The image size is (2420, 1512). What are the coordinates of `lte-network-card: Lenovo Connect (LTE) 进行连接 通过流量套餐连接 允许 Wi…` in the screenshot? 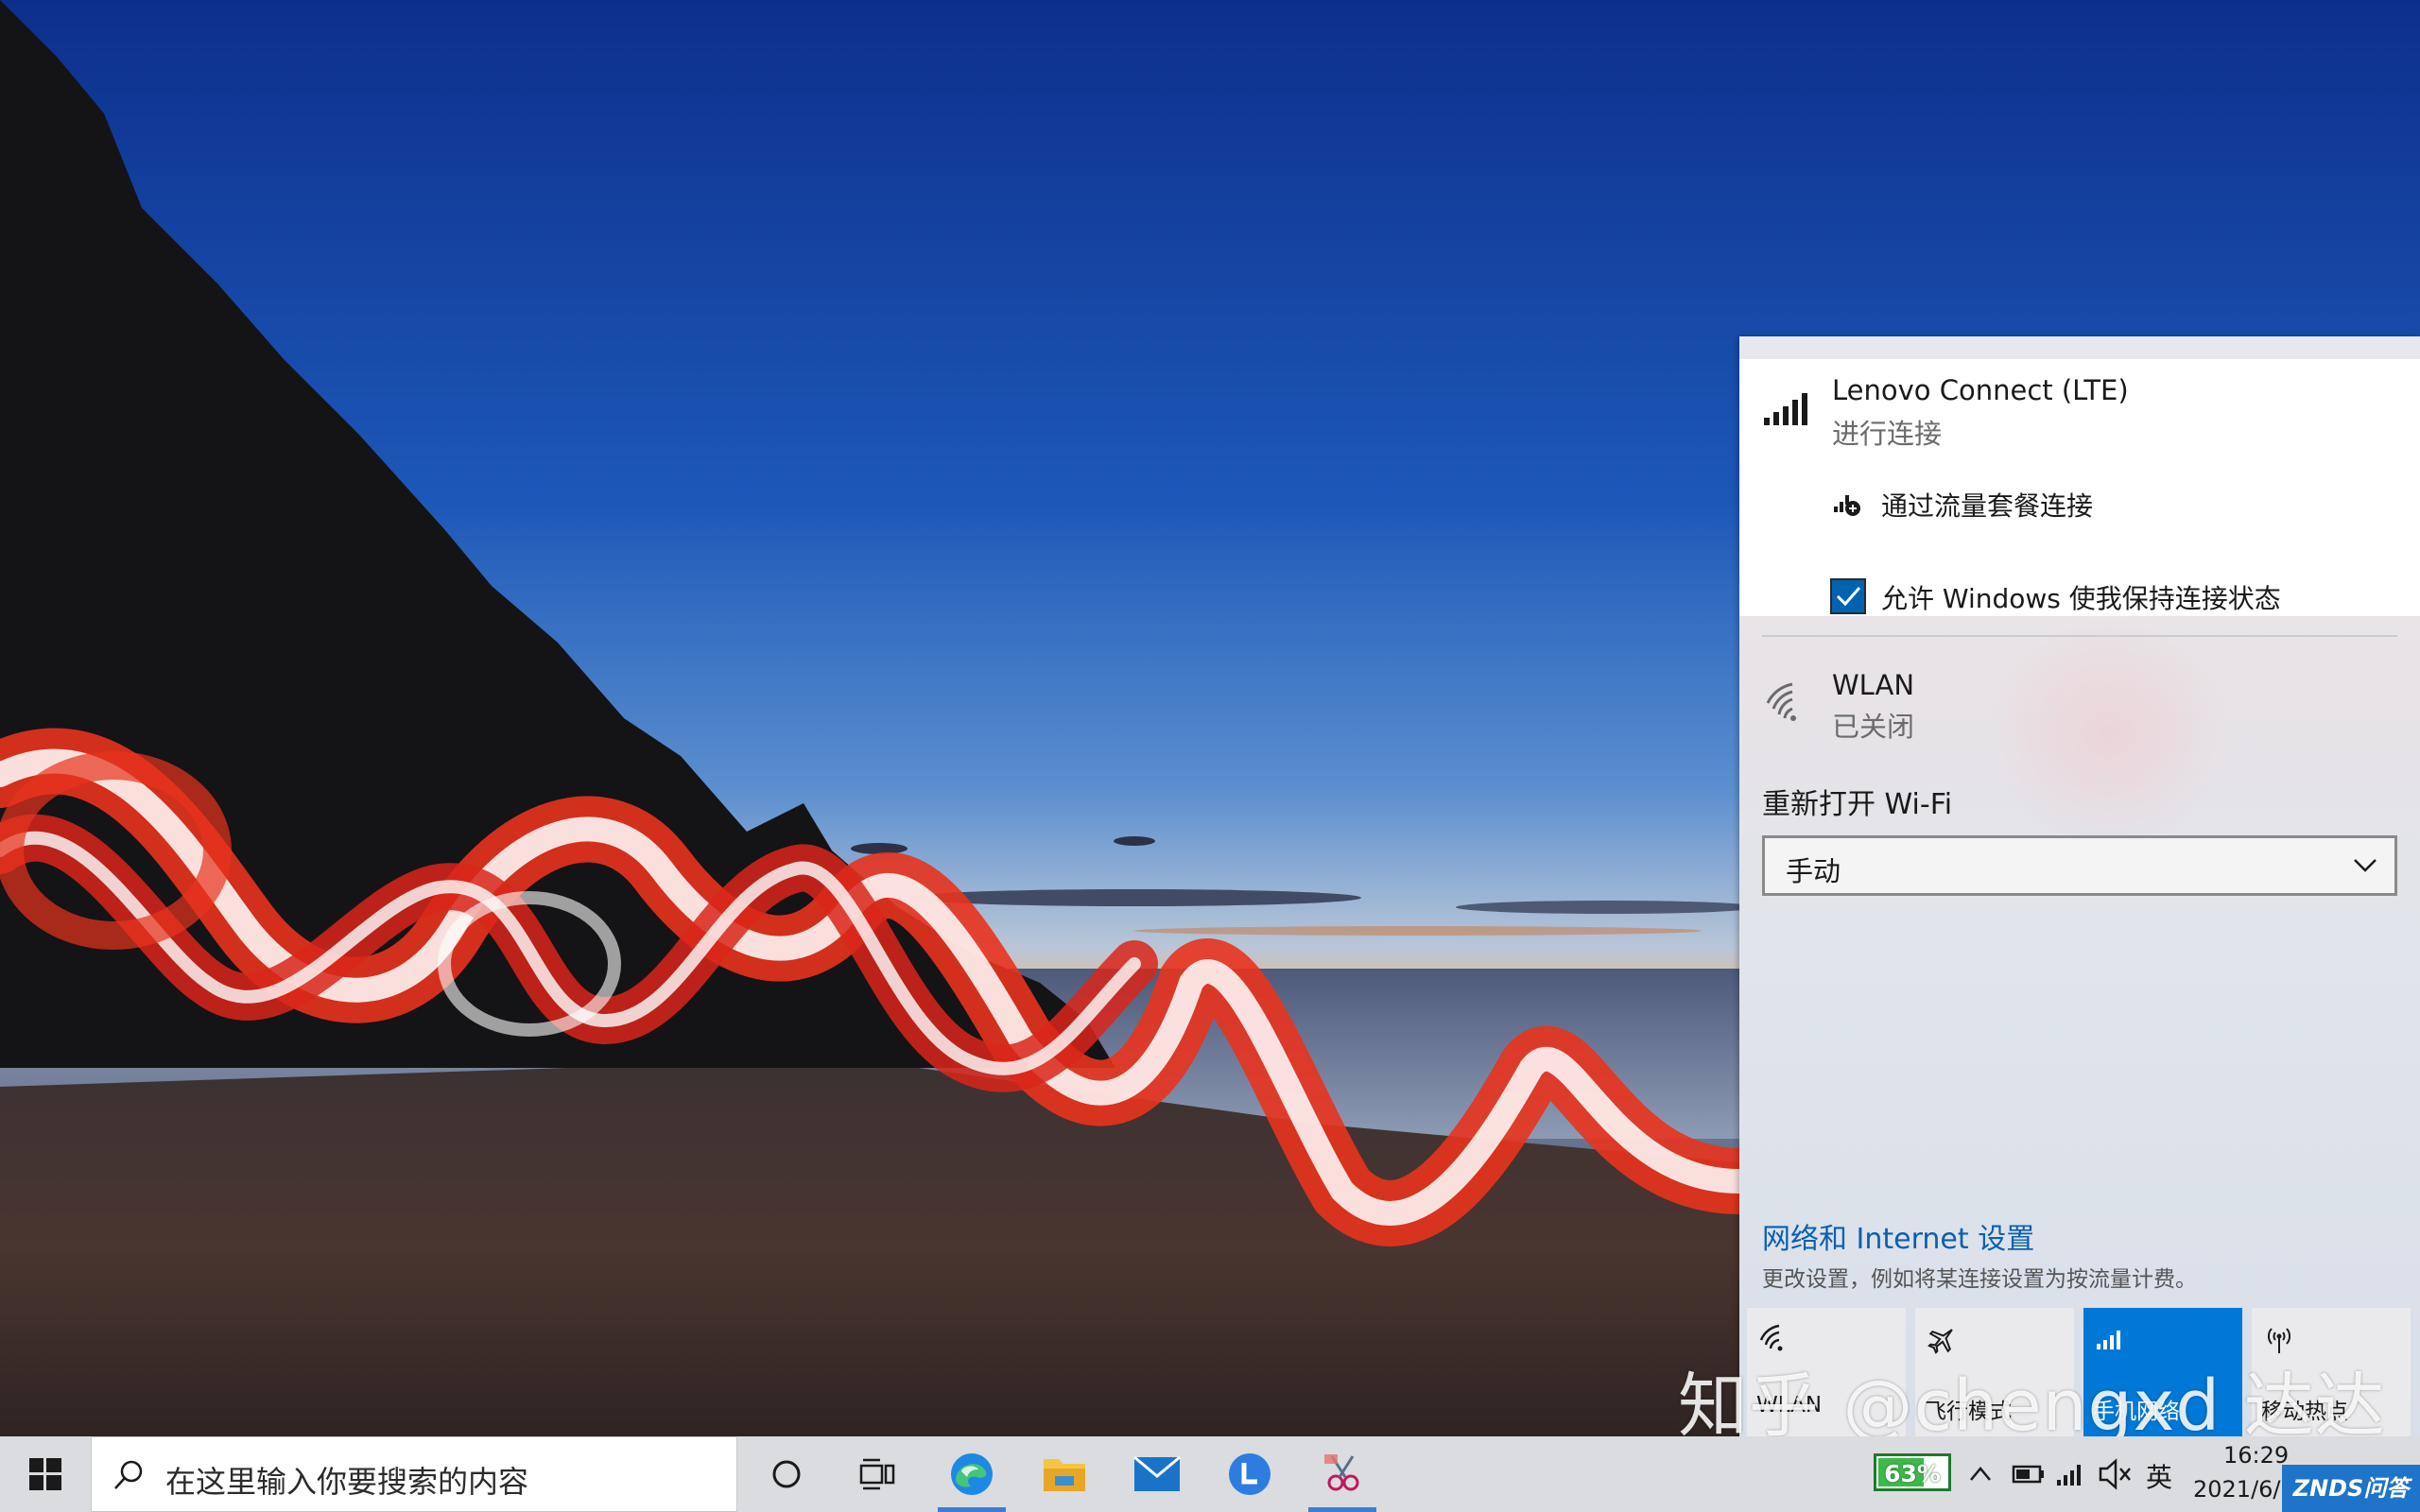 It's located at (2079, 487).